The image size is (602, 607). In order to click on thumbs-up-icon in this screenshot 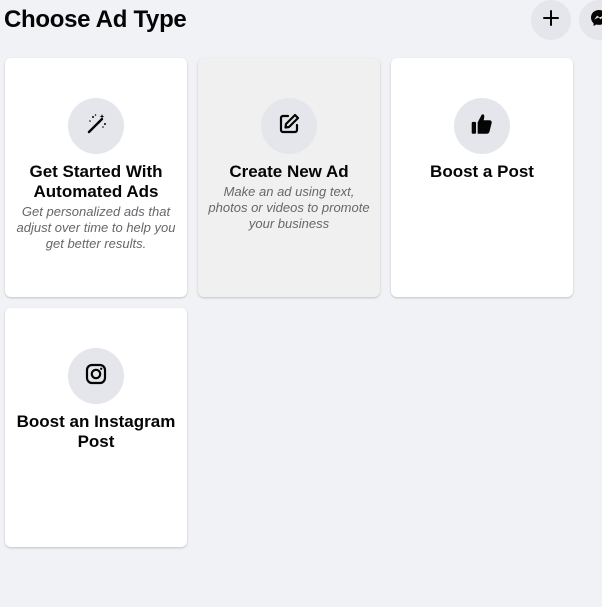, I will do `click(482, 126)`.